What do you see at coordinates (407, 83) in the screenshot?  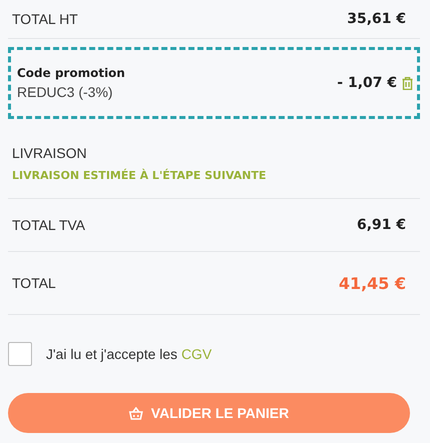 I see `trash-icon` at bounding box center [407, 83].